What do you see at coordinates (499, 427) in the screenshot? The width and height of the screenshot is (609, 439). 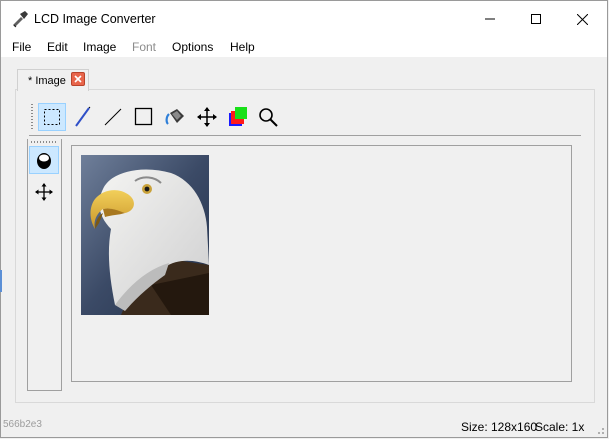 I see `status-image-size: Size: 128x160` at bounding box center [499, 427].